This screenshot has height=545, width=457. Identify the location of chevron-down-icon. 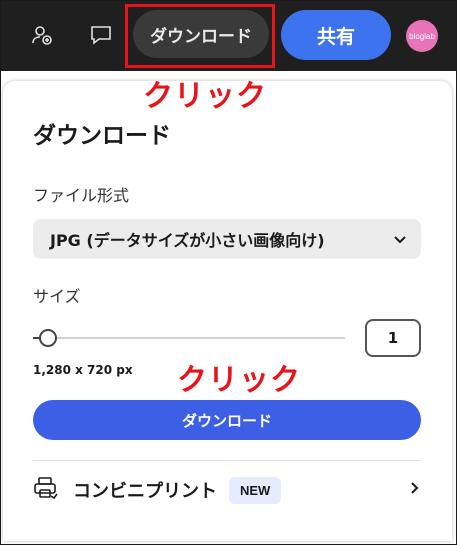
(400, 239).